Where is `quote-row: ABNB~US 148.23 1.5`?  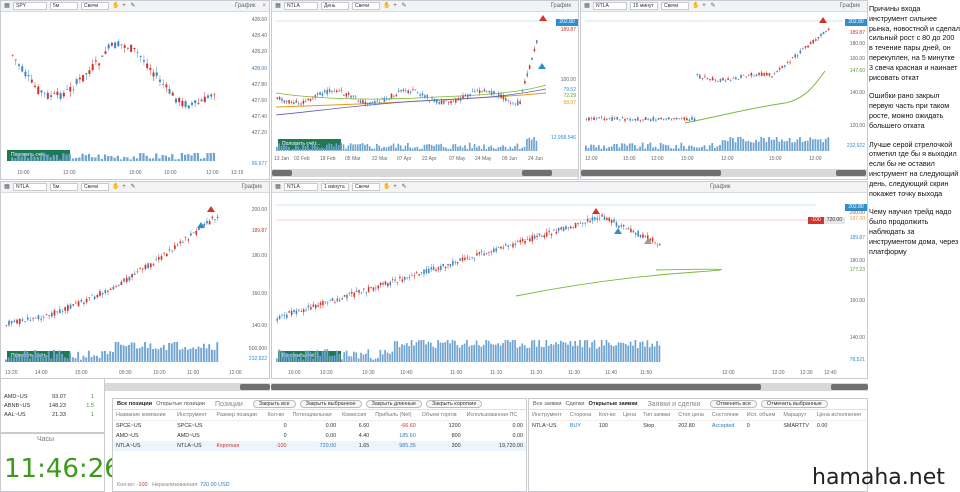 quote-row: ABNB~US 148.23 1.5 is located at coordinates (52, 406).